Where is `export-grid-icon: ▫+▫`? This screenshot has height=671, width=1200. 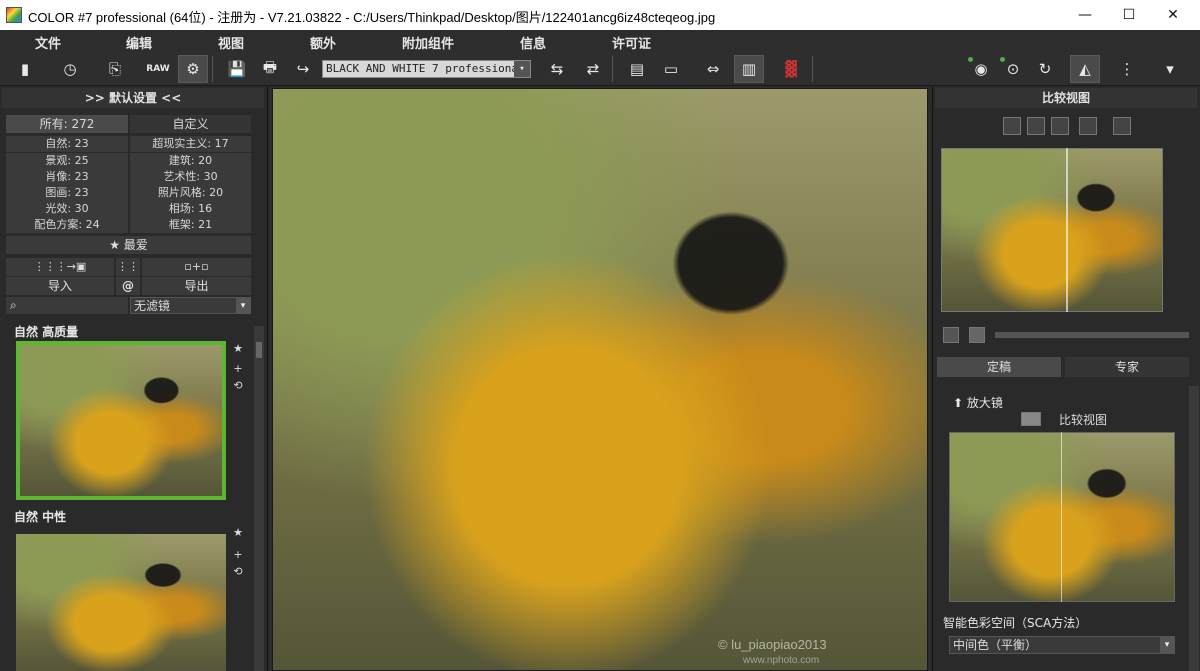
export-grid-icon: ▫+▫ is located at coordinates (196, 267).